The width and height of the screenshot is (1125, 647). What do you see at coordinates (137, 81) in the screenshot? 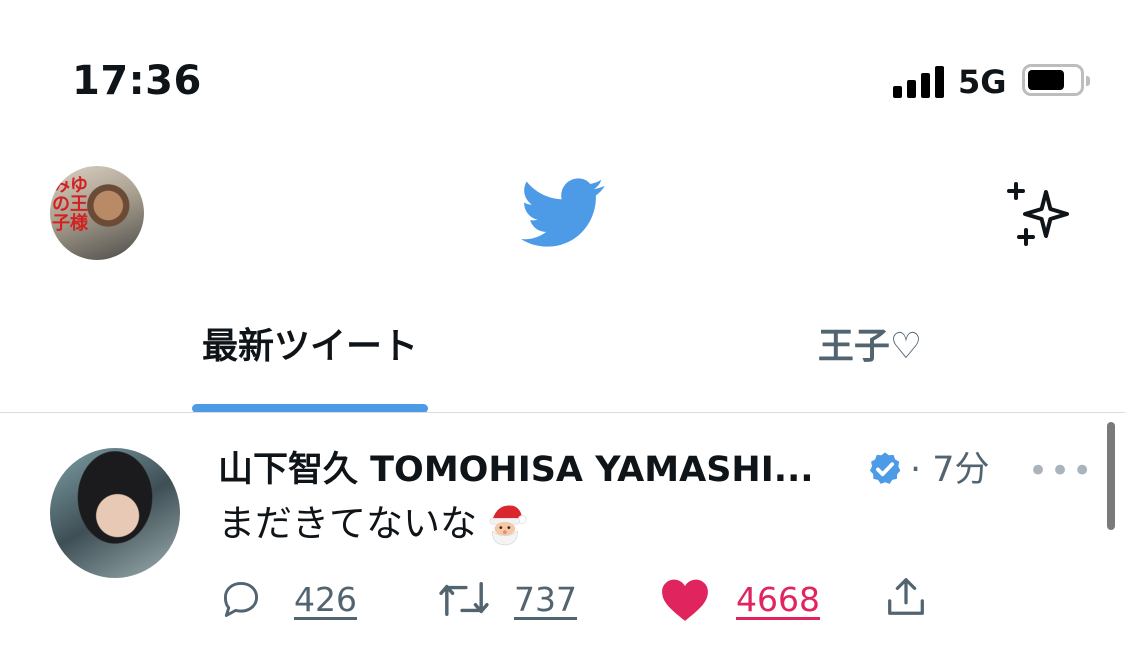
I see `status-time: 17:36` at bounding box center [137, 81].